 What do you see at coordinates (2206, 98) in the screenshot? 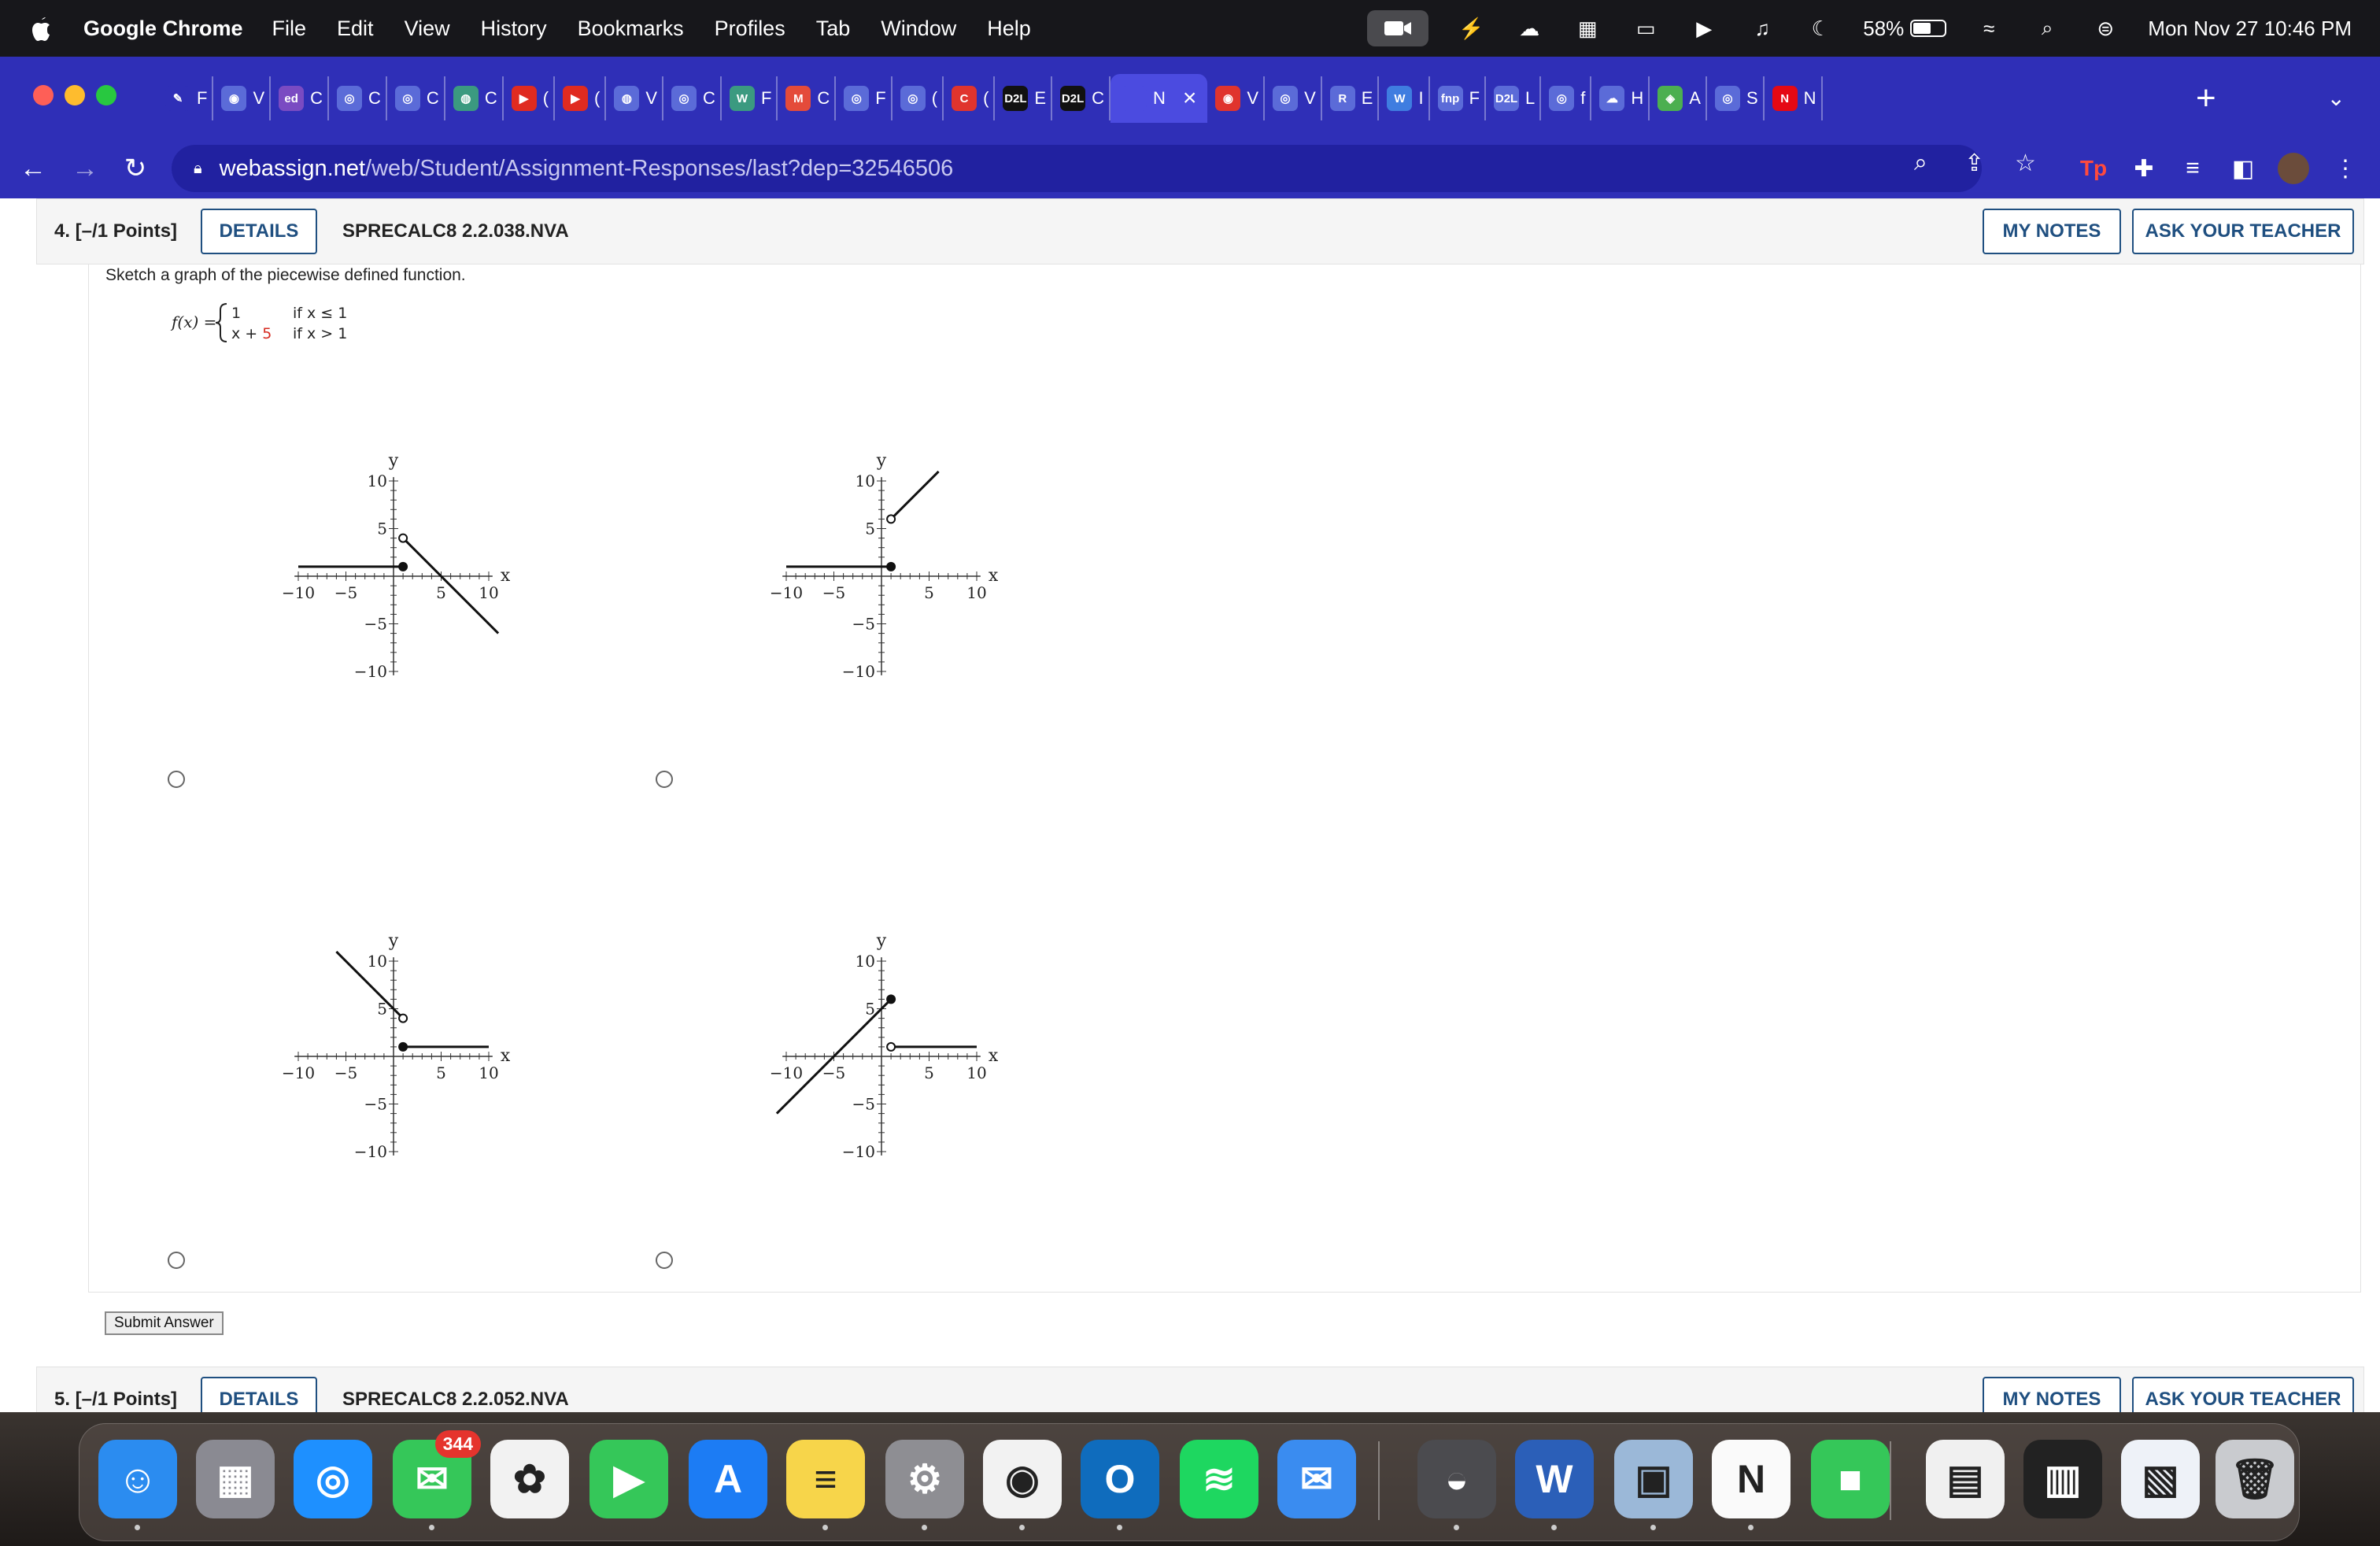
I see `new-tab-plus-icon: +` at bounding box center [2206, 98].